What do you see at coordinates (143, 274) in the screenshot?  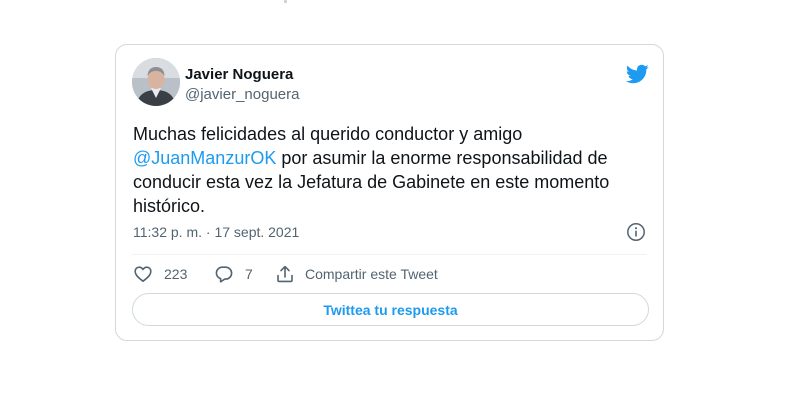 I see `heart-icon` at bounding box center [143, 274].